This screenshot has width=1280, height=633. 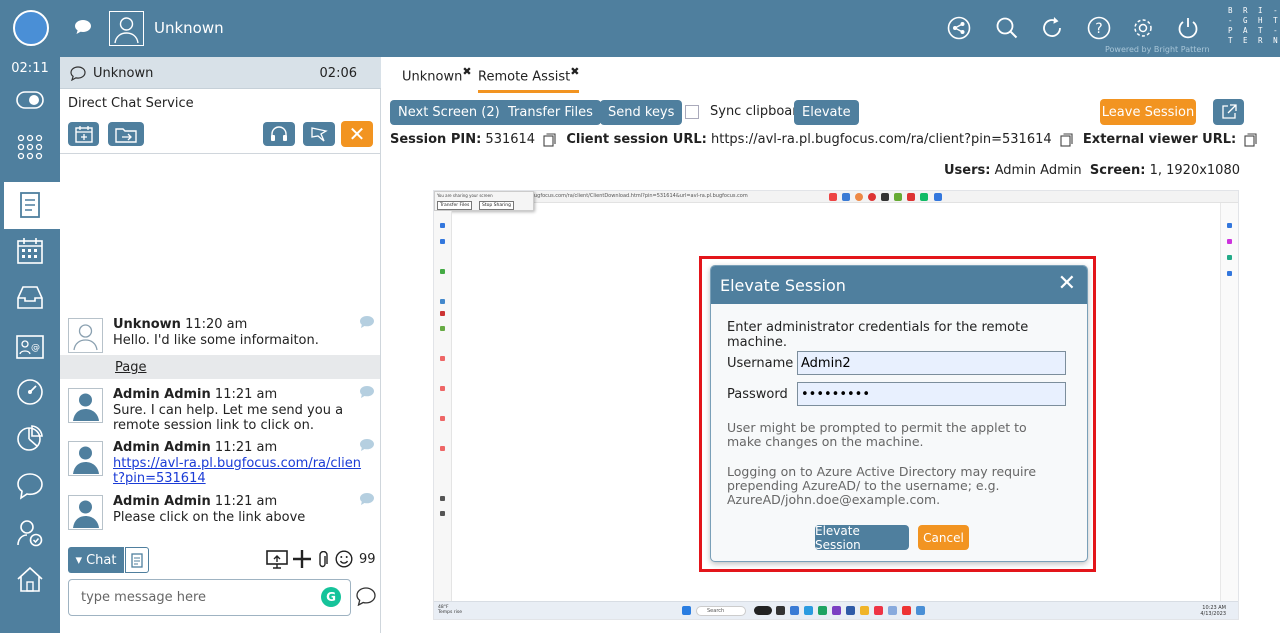 I want to click on conversation-name: Unknown, so click(x=123, y=73).